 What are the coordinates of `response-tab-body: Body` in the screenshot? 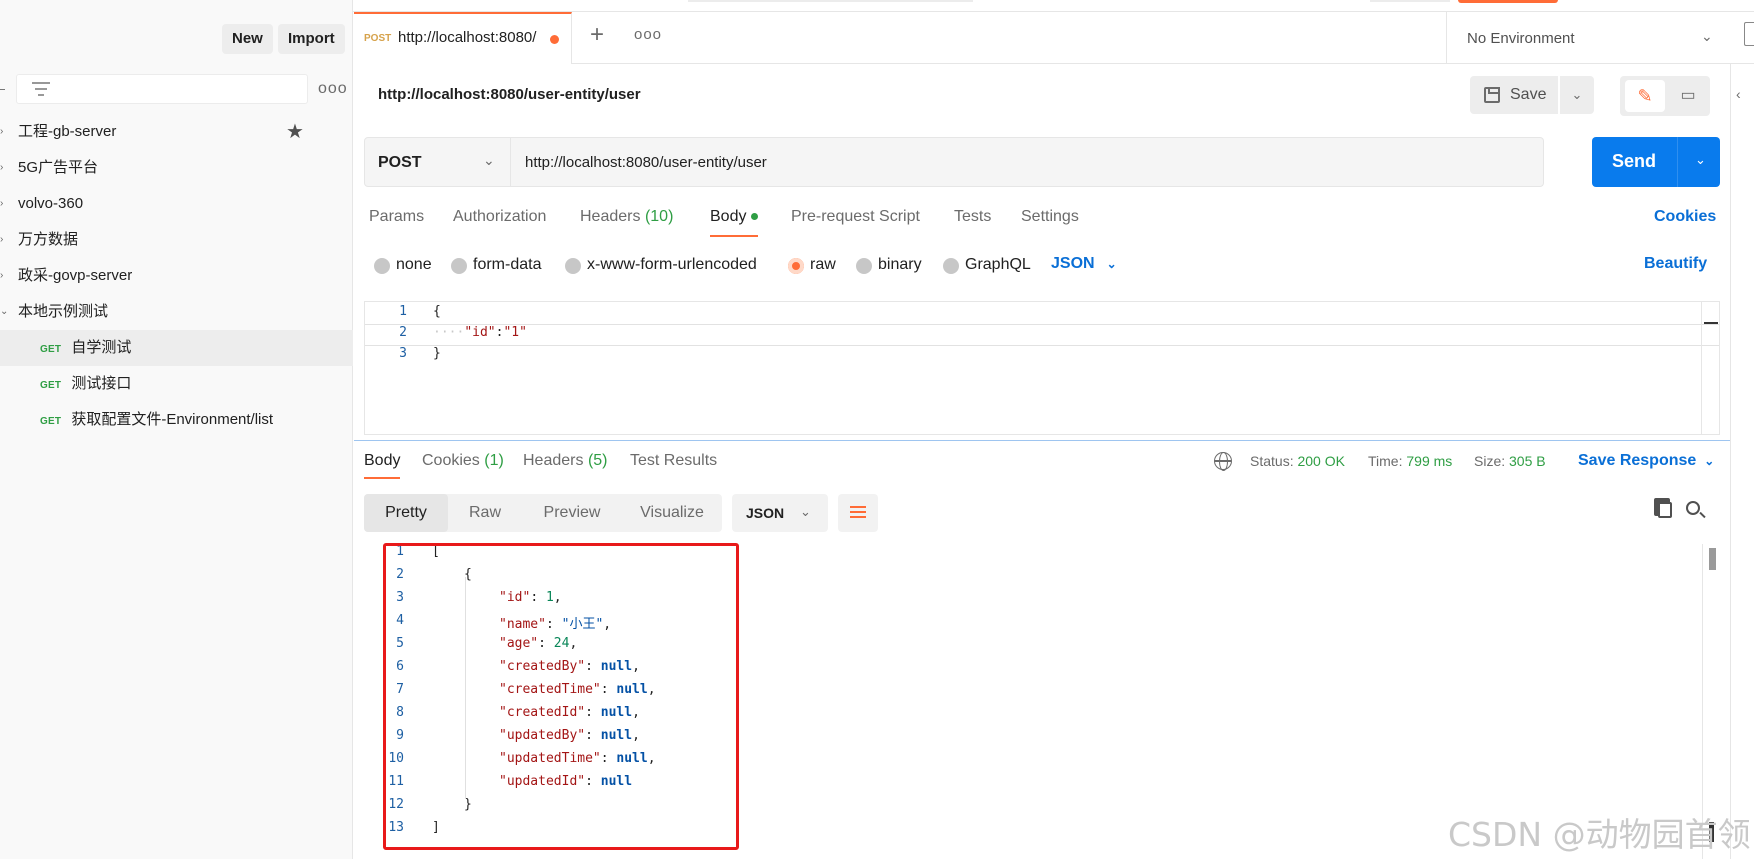 It's located at (382, 465).